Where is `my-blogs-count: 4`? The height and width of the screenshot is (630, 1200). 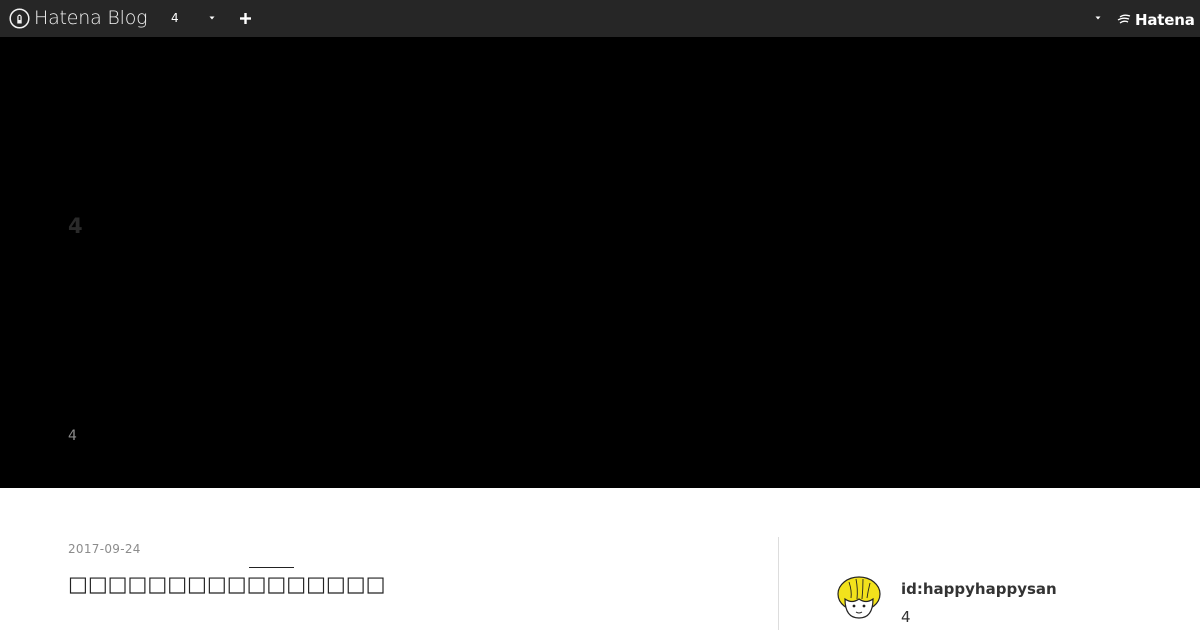 my-blogs-count: 4 is located at coordinates (175, 18).